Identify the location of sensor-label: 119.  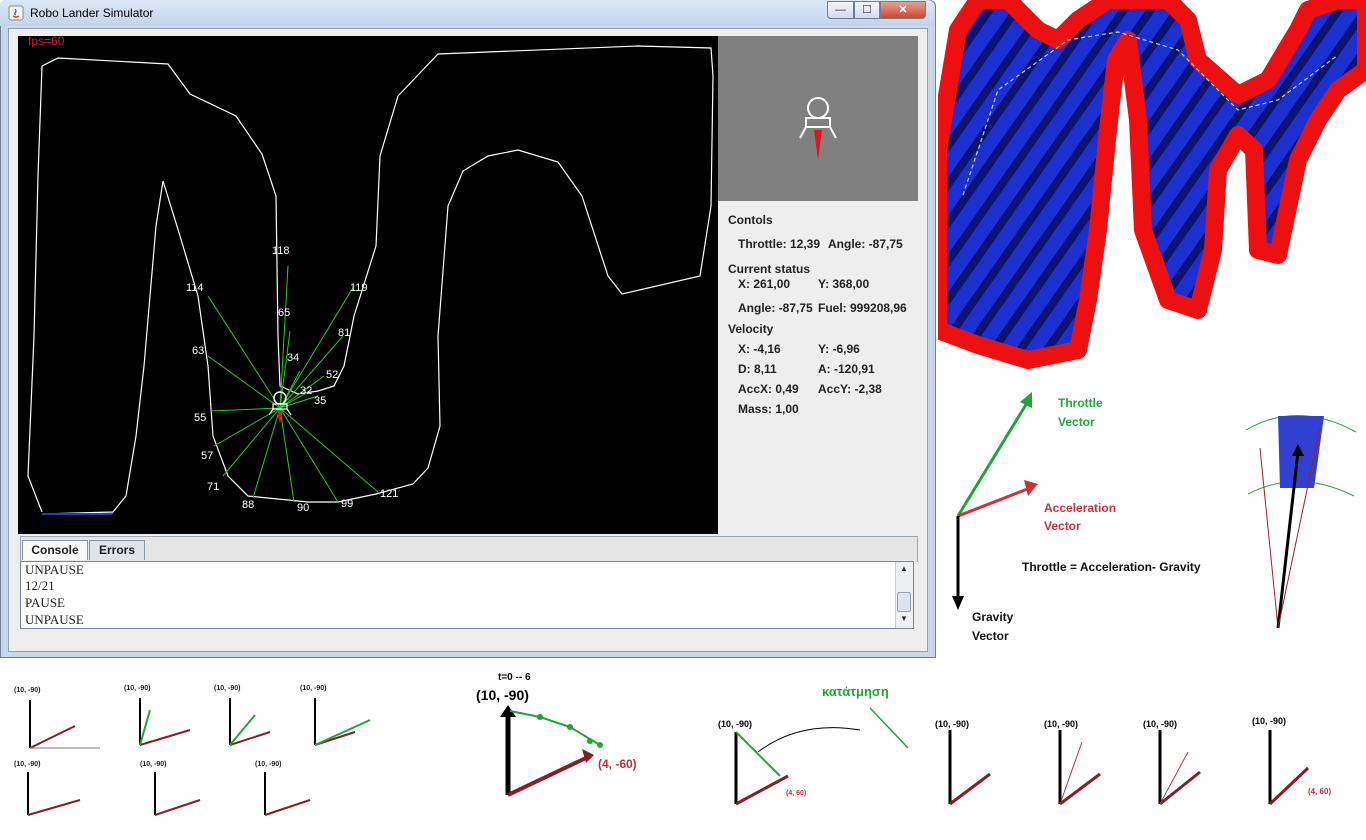
(359, 288).